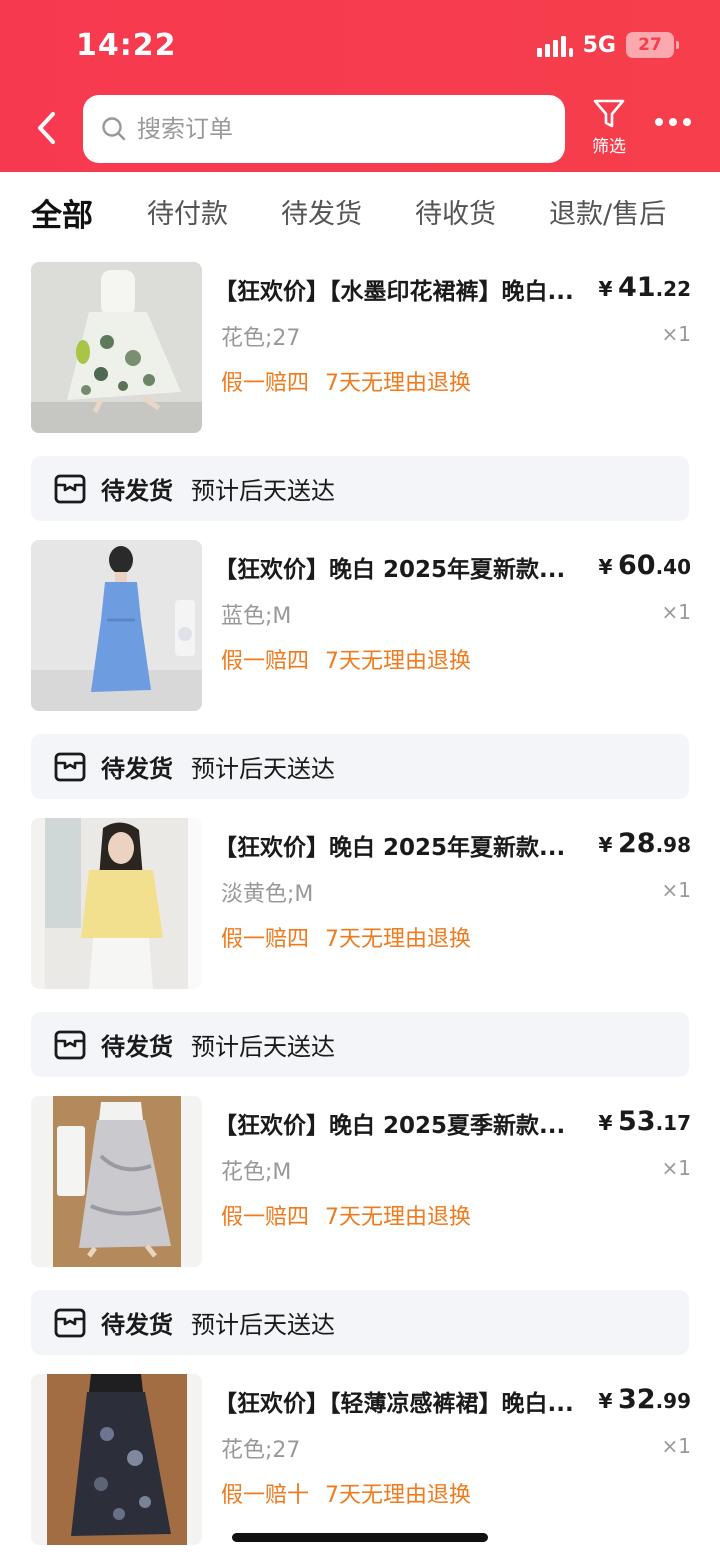 The image size is (720, 1558). I want to click on product-price: ¥ 28.98, so click(644, 843).